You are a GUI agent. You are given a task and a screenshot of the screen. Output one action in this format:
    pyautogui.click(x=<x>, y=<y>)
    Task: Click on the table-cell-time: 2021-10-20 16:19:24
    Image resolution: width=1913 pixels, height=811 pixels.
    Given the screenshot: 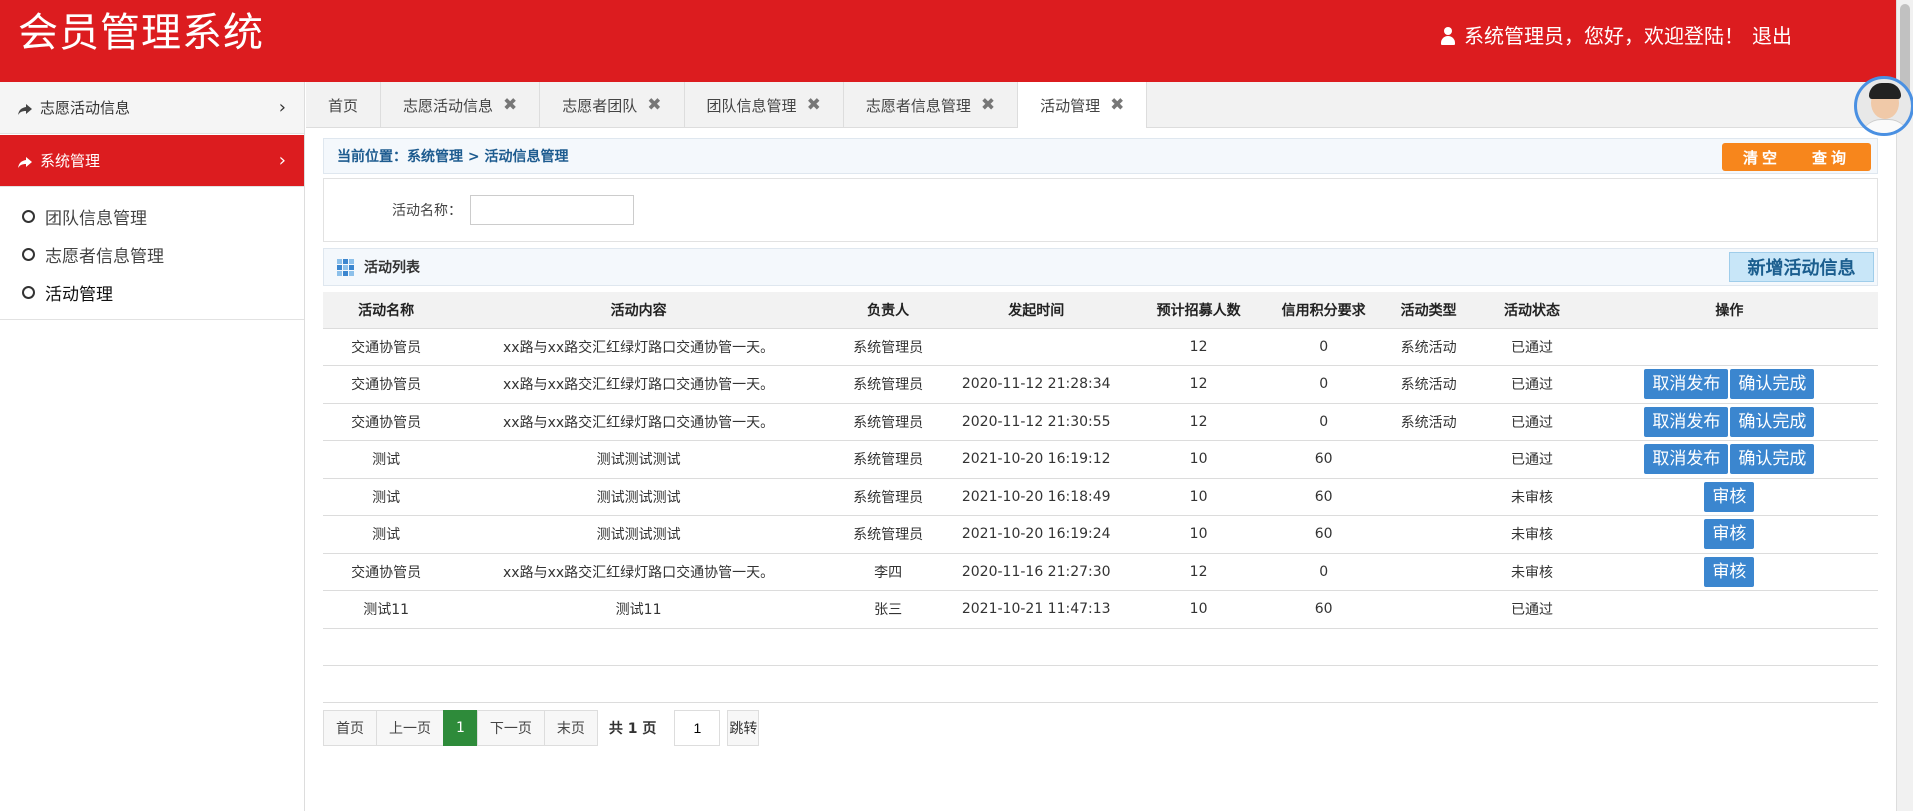 What is the action you would take?
    pyautogui.click(x=1036, y=534)
    